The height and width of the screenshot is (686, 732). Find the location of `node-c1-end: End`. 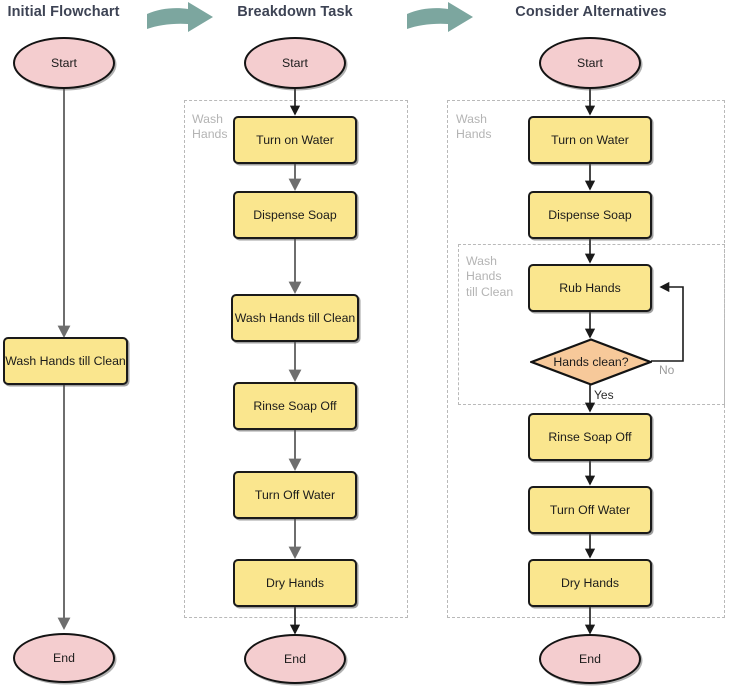

node-c1-end: End is located at coordinates (64, 658).